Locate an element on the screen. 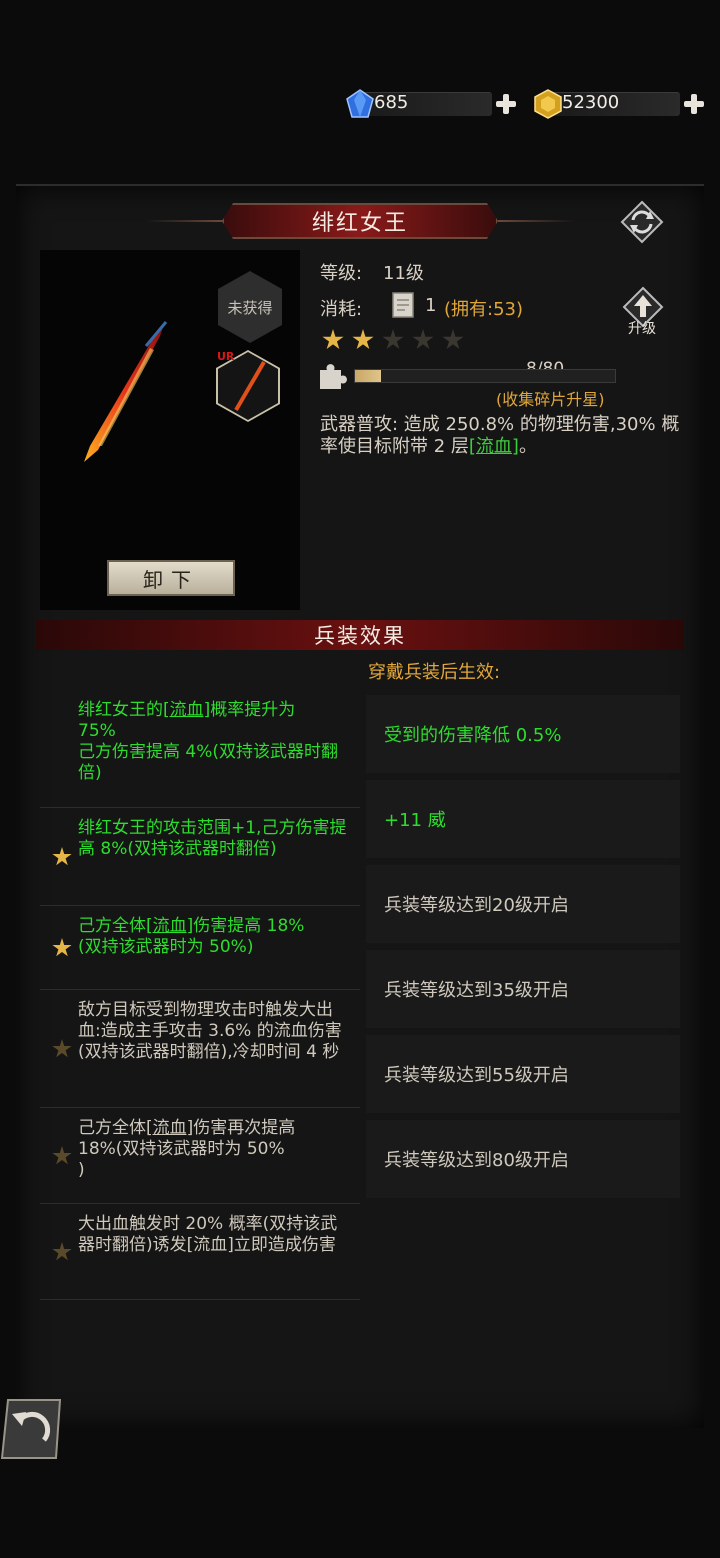  shard-progress-bar is located at coordinates (485, 376).